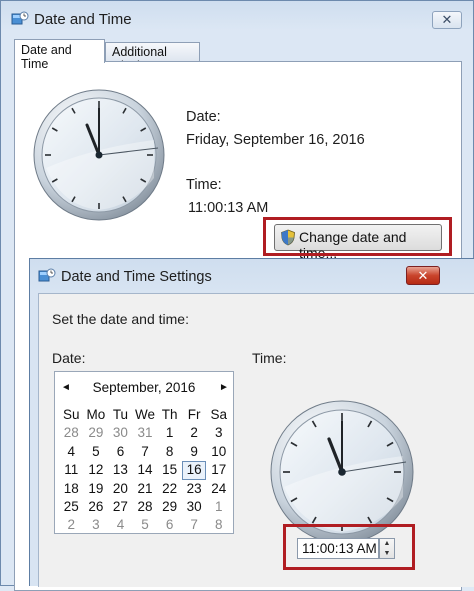  I want to click on calendar-day: 20, so click(120, 489).